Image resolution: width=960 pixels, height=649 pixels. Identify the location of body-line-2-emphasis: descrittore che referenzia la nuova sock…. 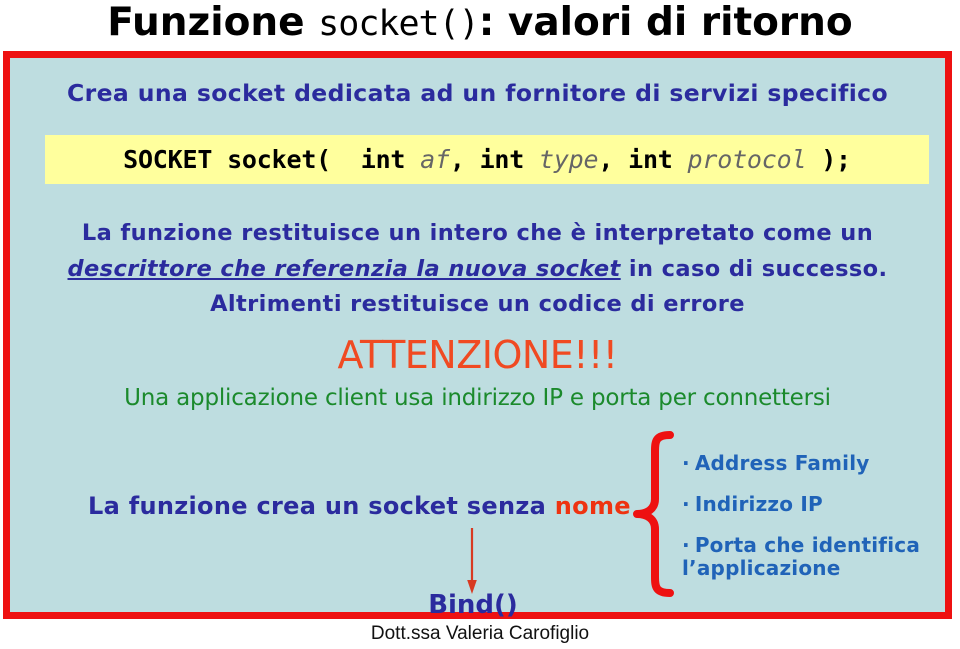
(344, 269).